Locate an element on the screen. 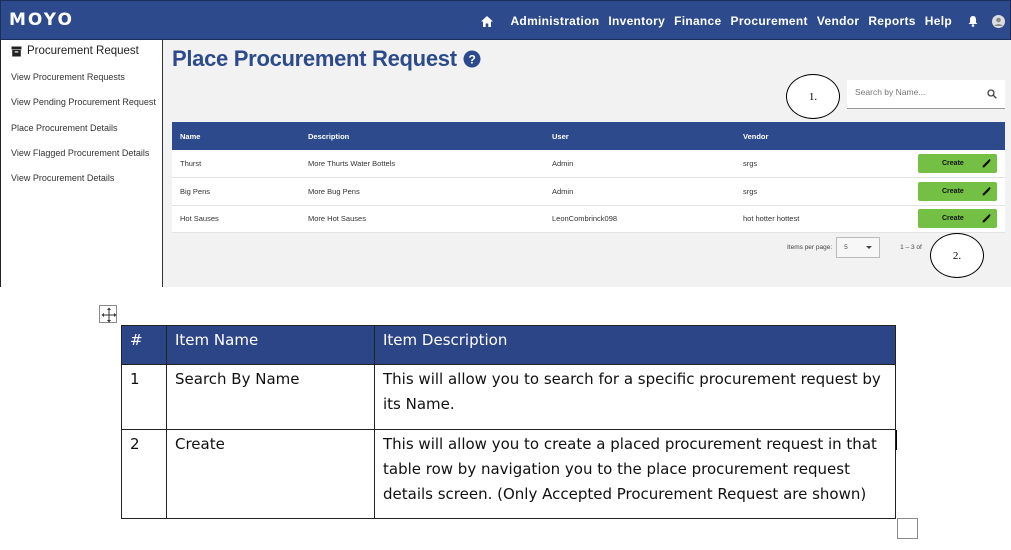 The width and height of the screenshot is (1011, 550). sidebar-item-view-flagged-procurement-details: View Flagged Procurement Details is located at coordinates (81, 153).